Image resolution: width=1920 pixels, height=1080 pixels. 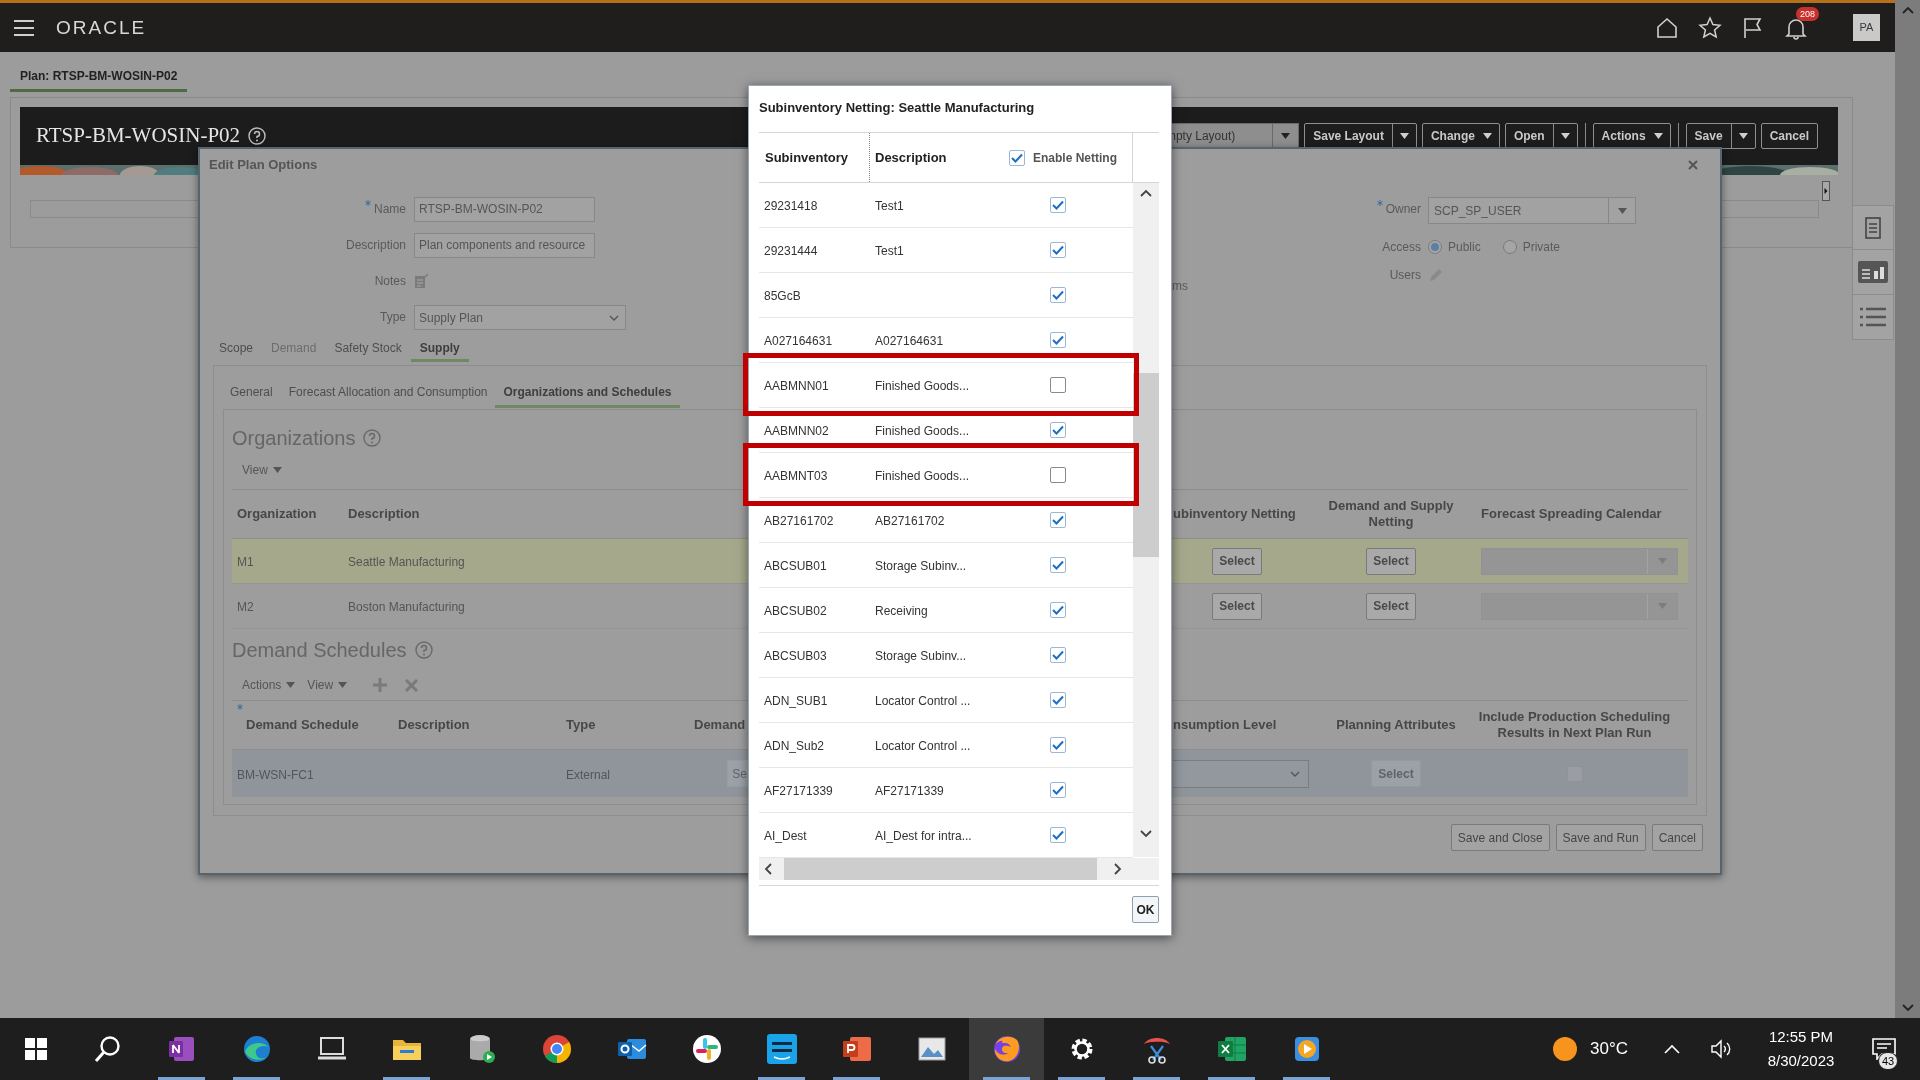 What do you see at coordinates (101, 27) in the screenshot?
I see `logo: ORACLE` at bounding box center [101, 27].